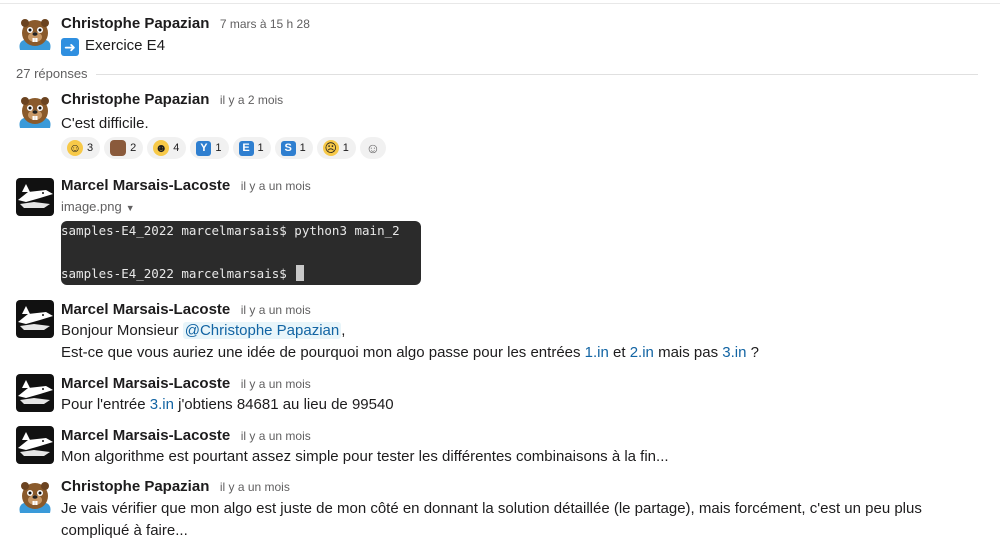  Describe the element at coordinates (619, 352) in the screenshot. I see `text-segment: et` at that location.